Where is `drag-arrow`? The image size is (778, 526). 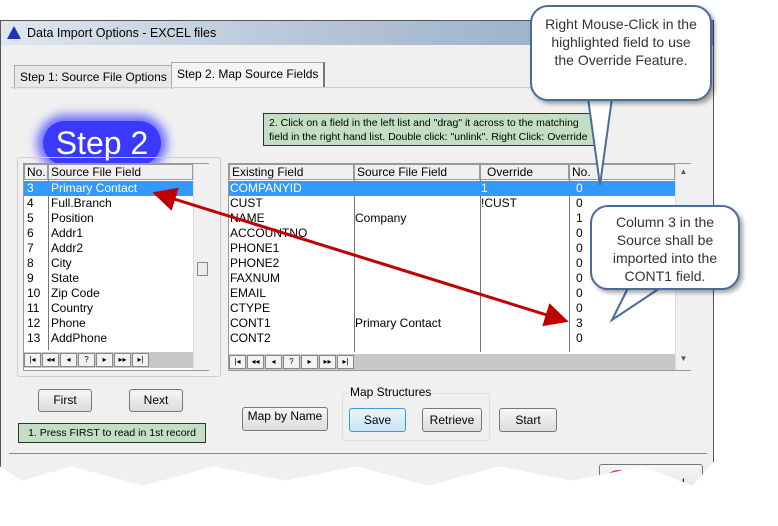
drag-arrow is located at coordinates (360, 257).